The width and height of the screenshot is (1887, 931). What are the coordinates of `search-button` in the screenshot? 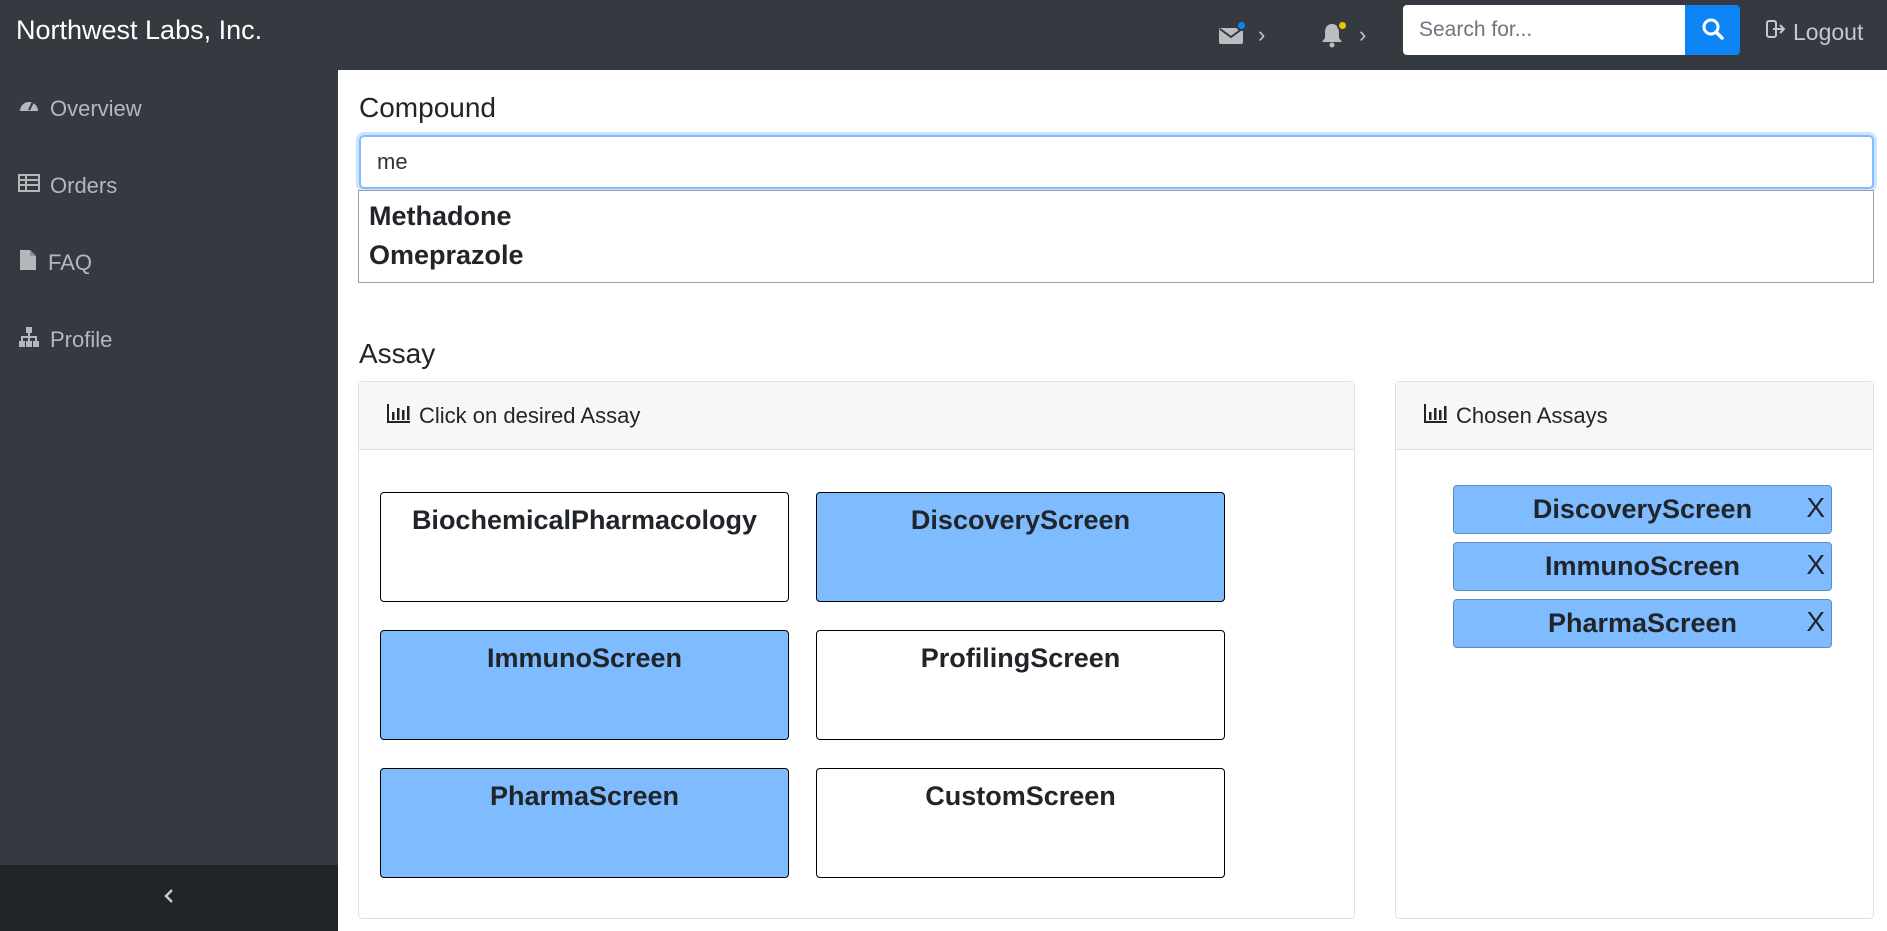 It's located at (1712, 30).